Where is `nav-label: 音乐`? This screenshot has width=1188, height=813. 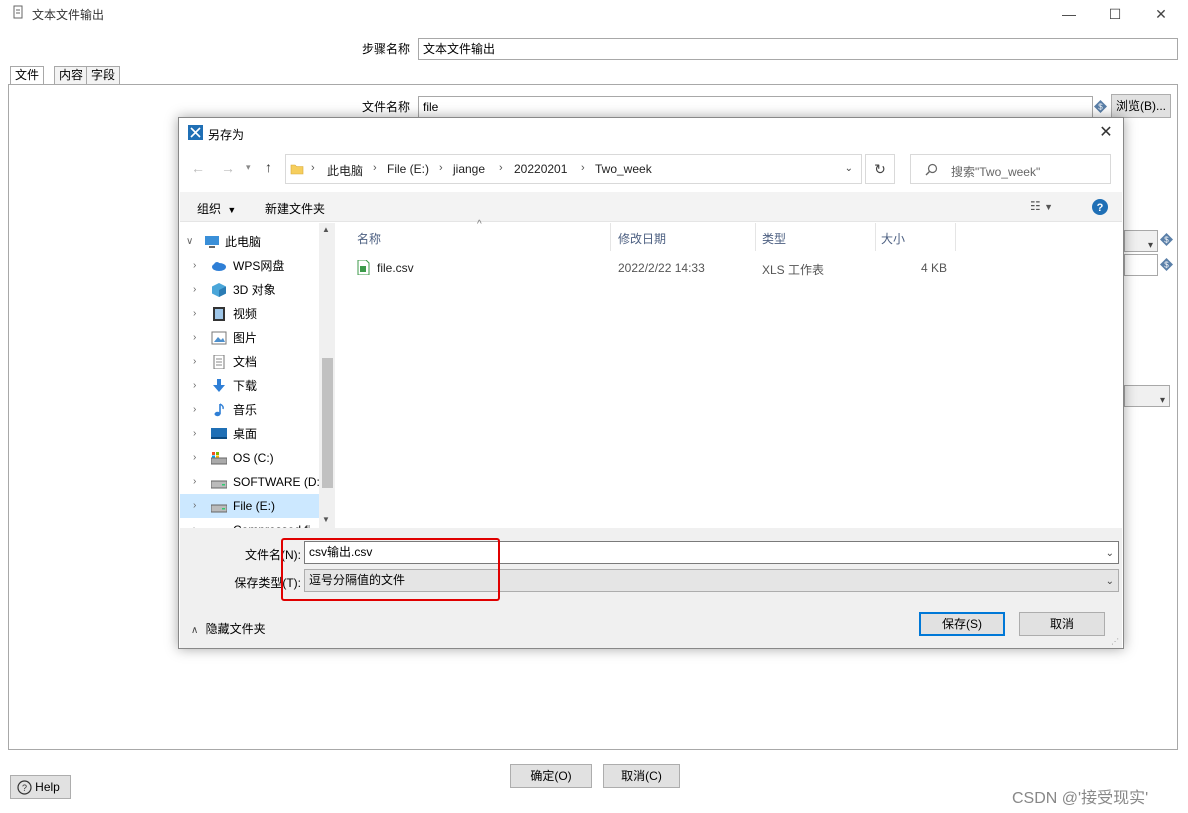 nav-label: 音乐 is located at coordinates (245, 410).